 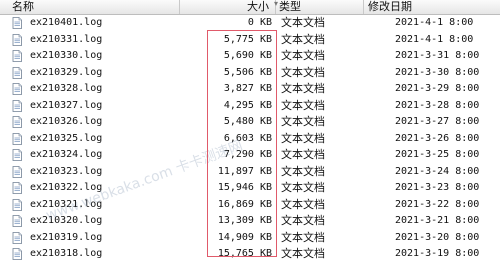 I want to click on file-size: 5,775 KB, so click(x=247, y=39).